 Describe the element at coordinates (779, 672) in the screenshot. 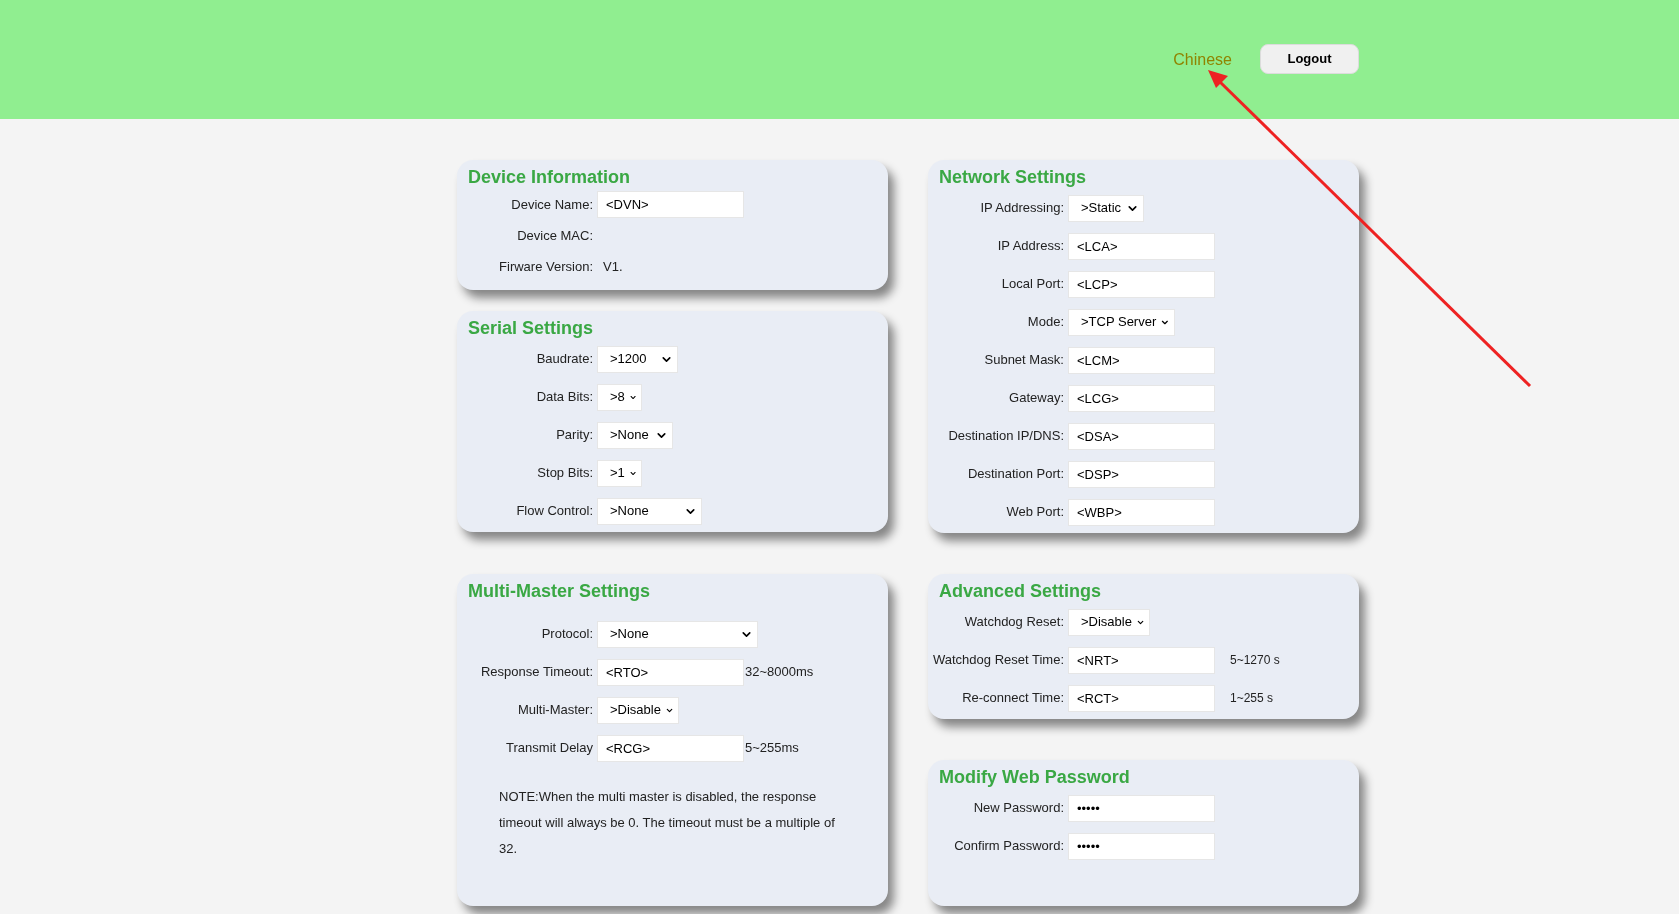

I see `range-hint: 32~8000ms` at that location.